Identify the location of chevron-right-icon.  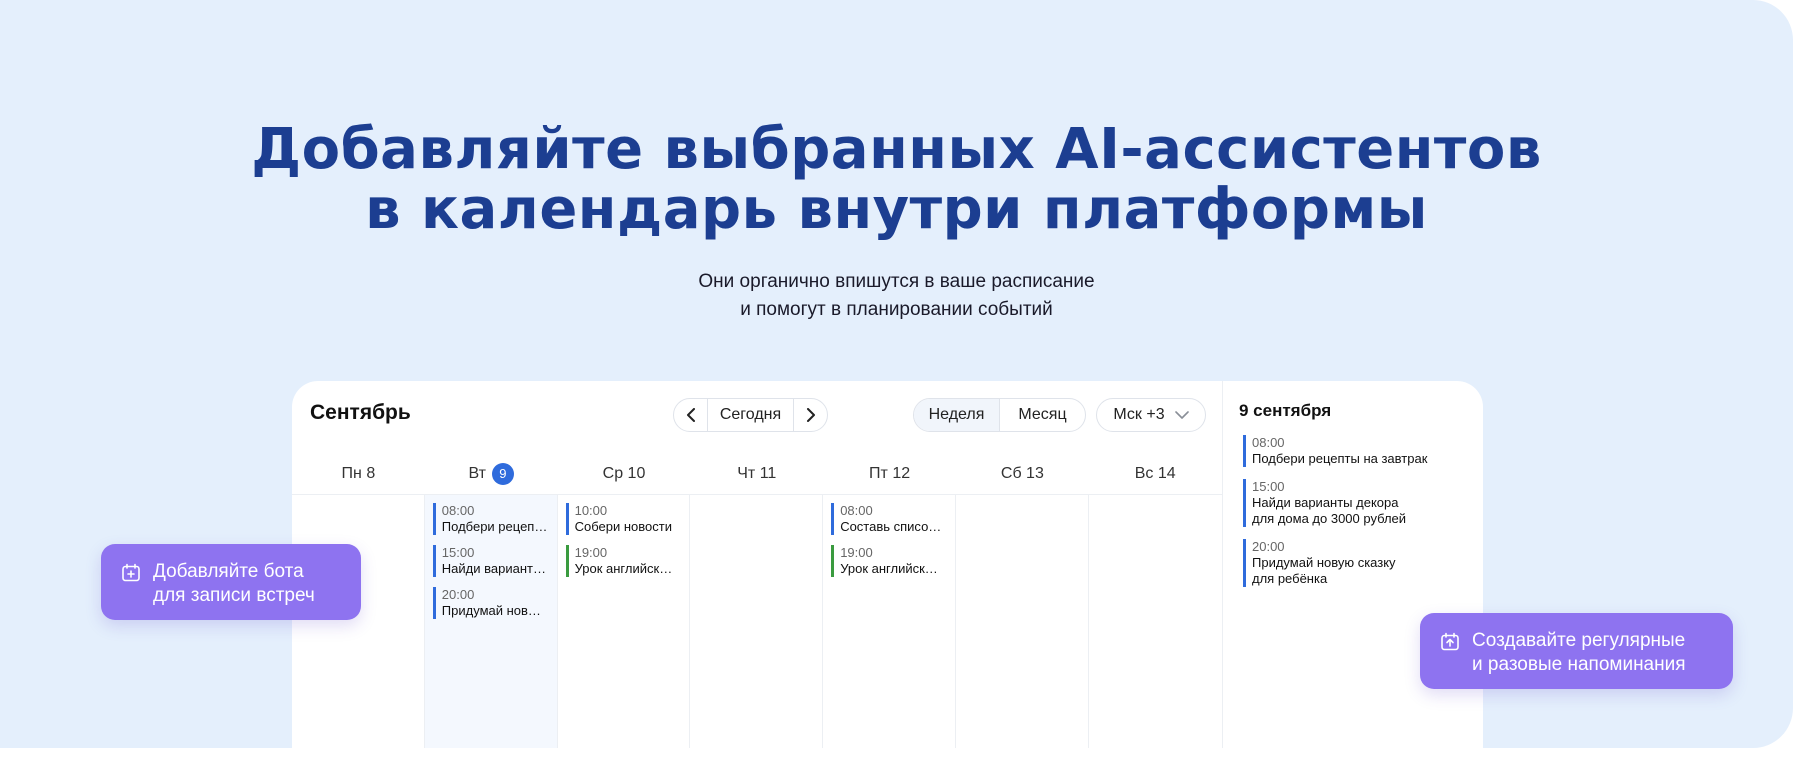
(810, 415).